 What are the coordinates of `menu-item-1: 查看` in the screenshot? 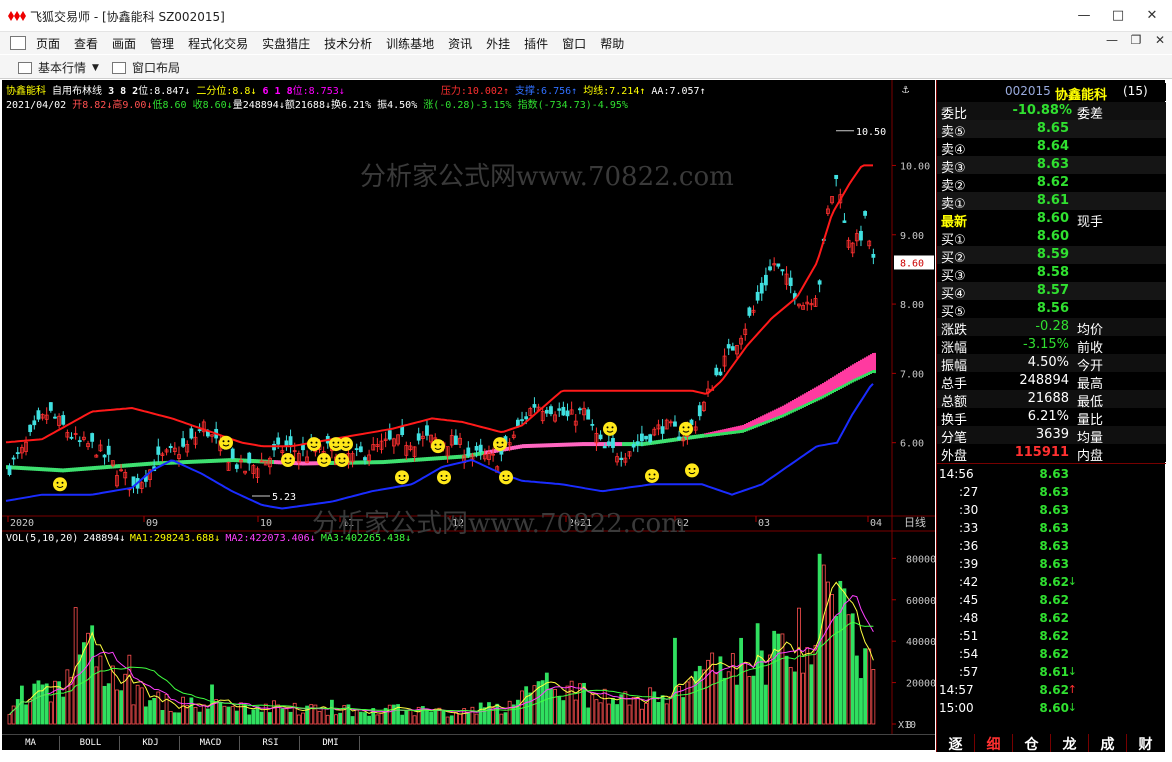 It's located at (86, 43).